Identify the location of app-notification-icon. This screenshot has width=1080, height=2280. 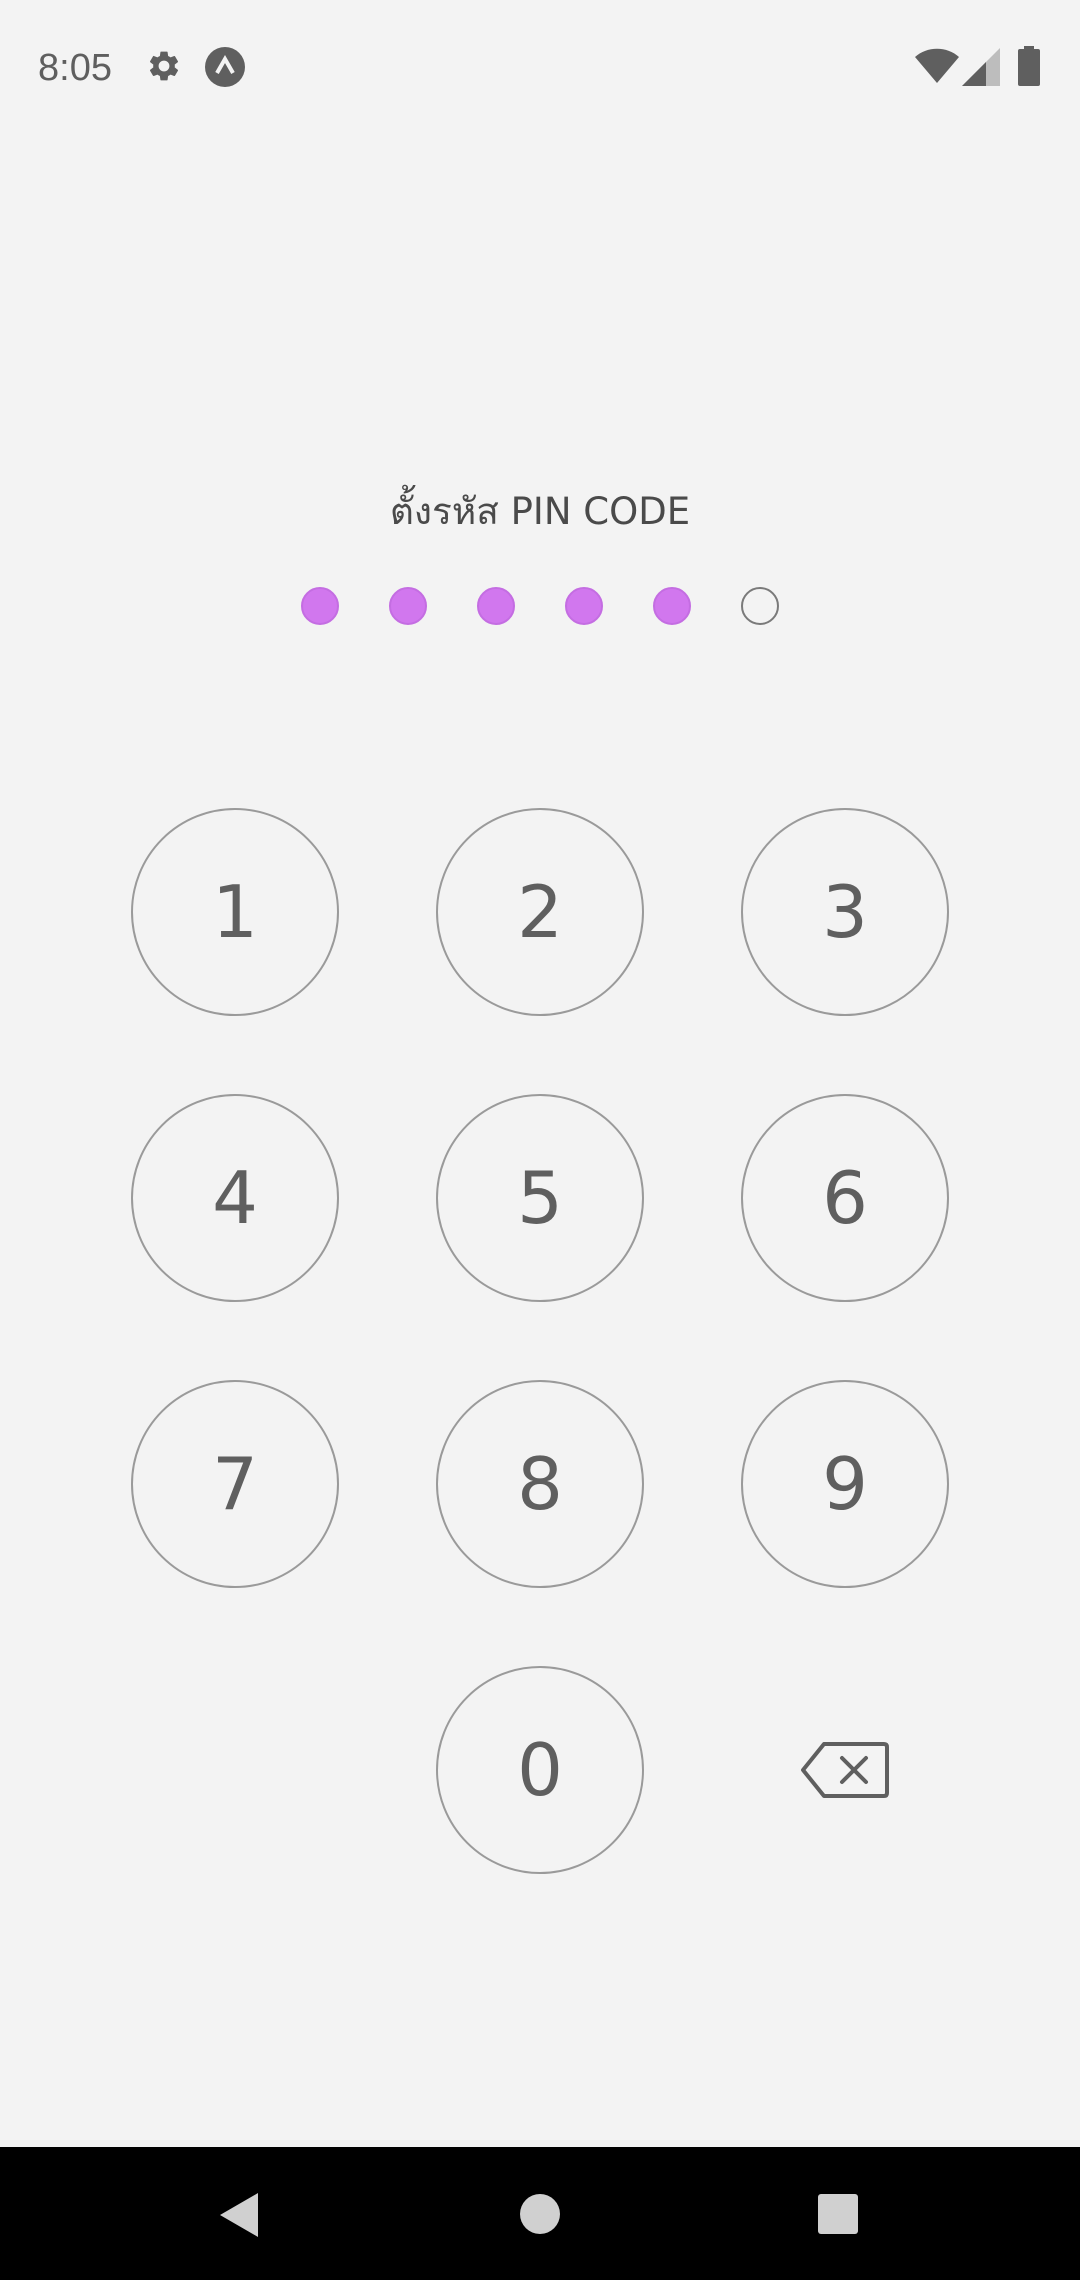
(225, 67).